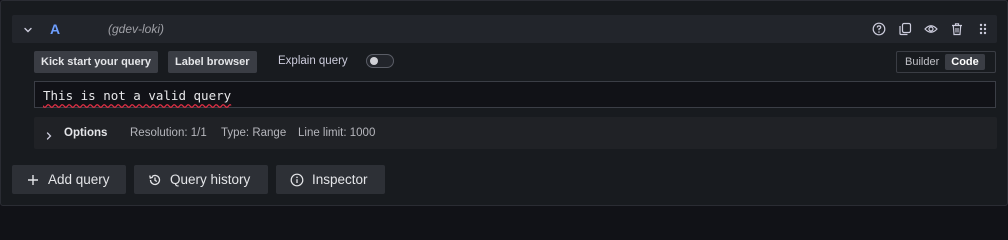 This screenshot has height=240, width=1008. What do you see at coordinates (983, 29) in the screenshot?
I see `drag-handle-icon` at bounding box center [983, 29].